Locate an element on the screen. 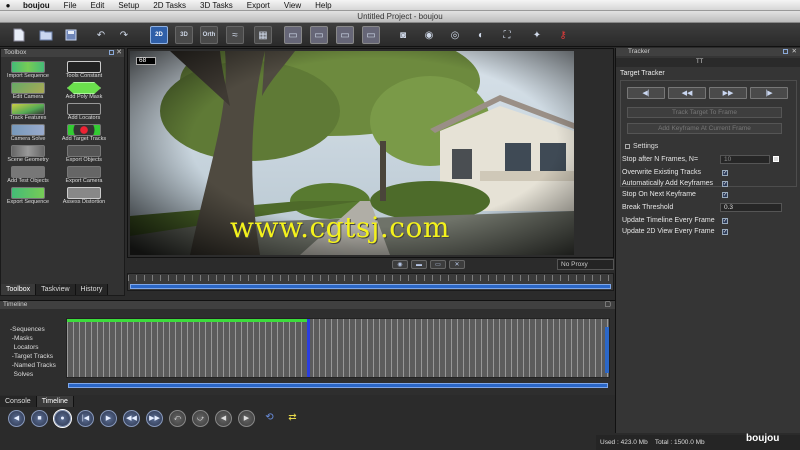 The width and height of the screenshot is (800, 450). tracker-subtab: TT is located at coordinates (708, 62).